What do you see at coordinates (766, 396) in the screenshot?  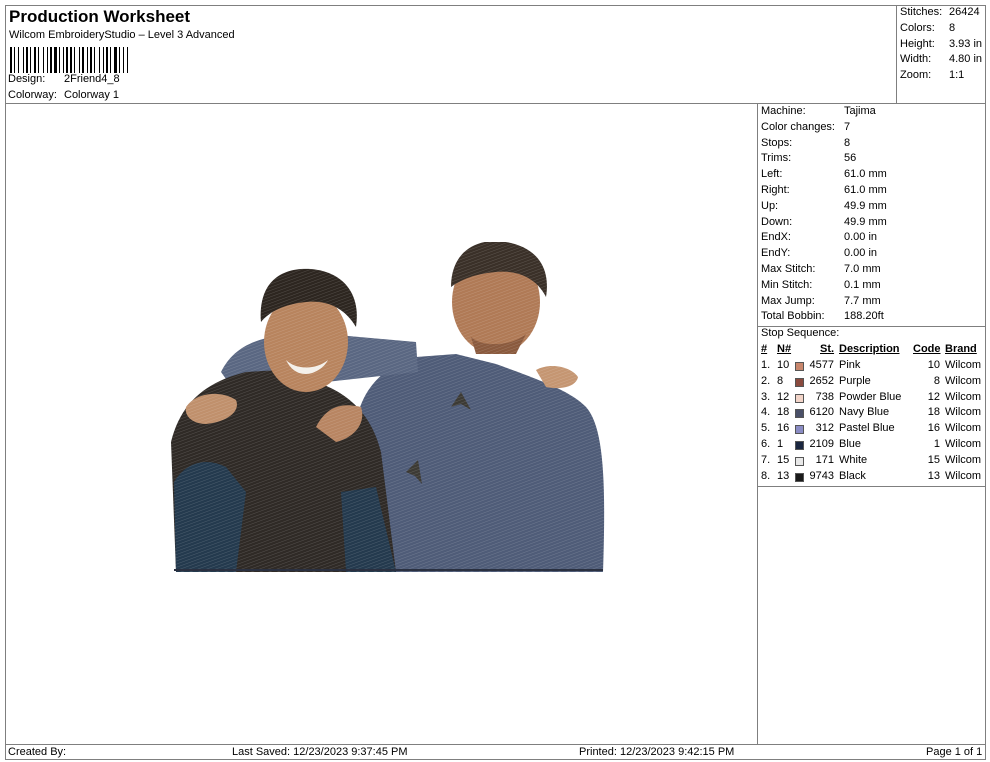 I see `stop-num: 3.` at bounding box center [766, 396].